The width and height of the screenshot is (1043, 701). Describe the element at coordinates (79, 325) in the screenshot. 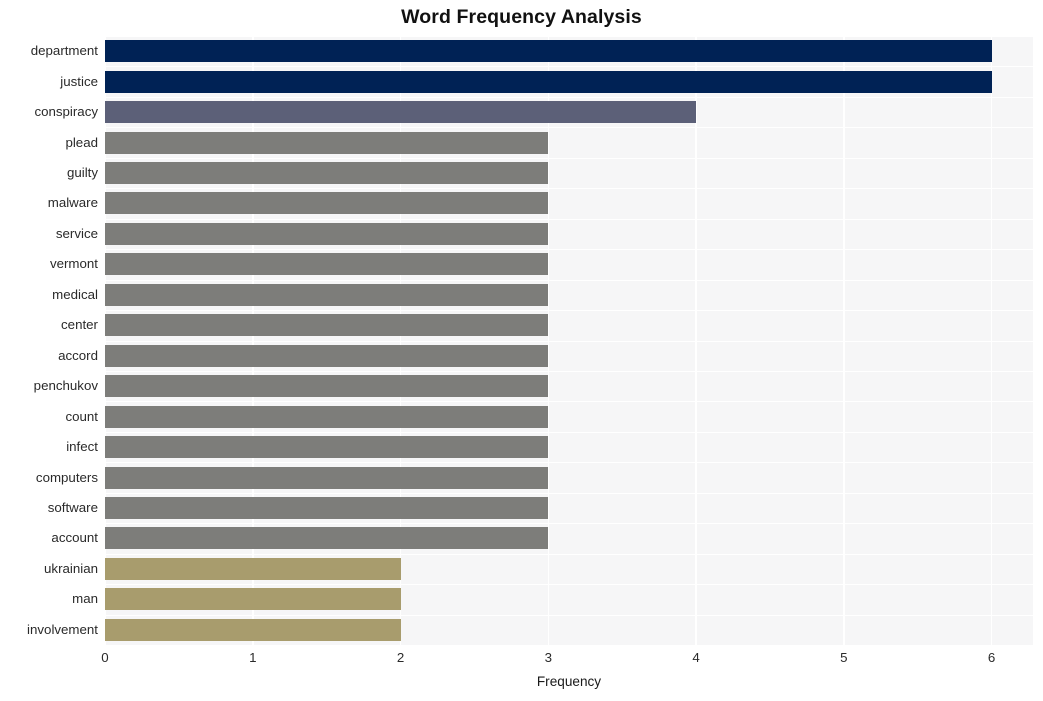

I see `y-axis-tick-label: center` at that location.